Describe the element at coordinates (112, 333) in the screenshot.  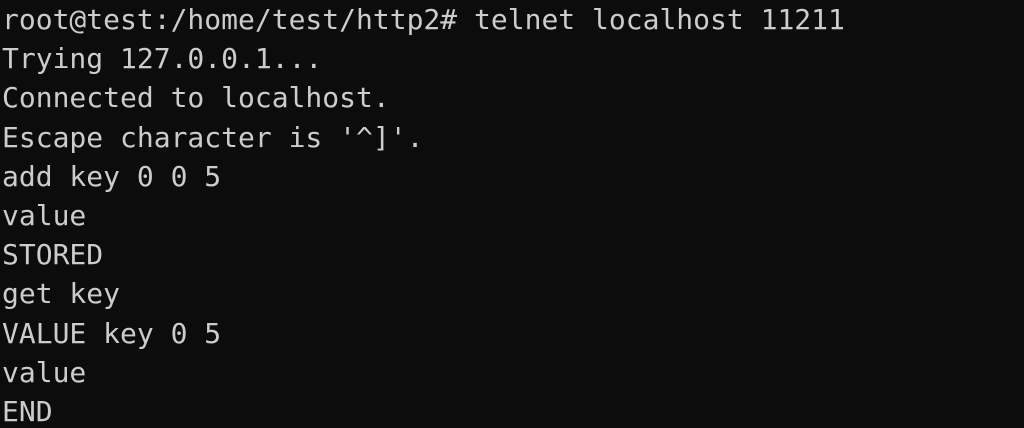
I see `output-line: VALUE key 0 5` at that location.